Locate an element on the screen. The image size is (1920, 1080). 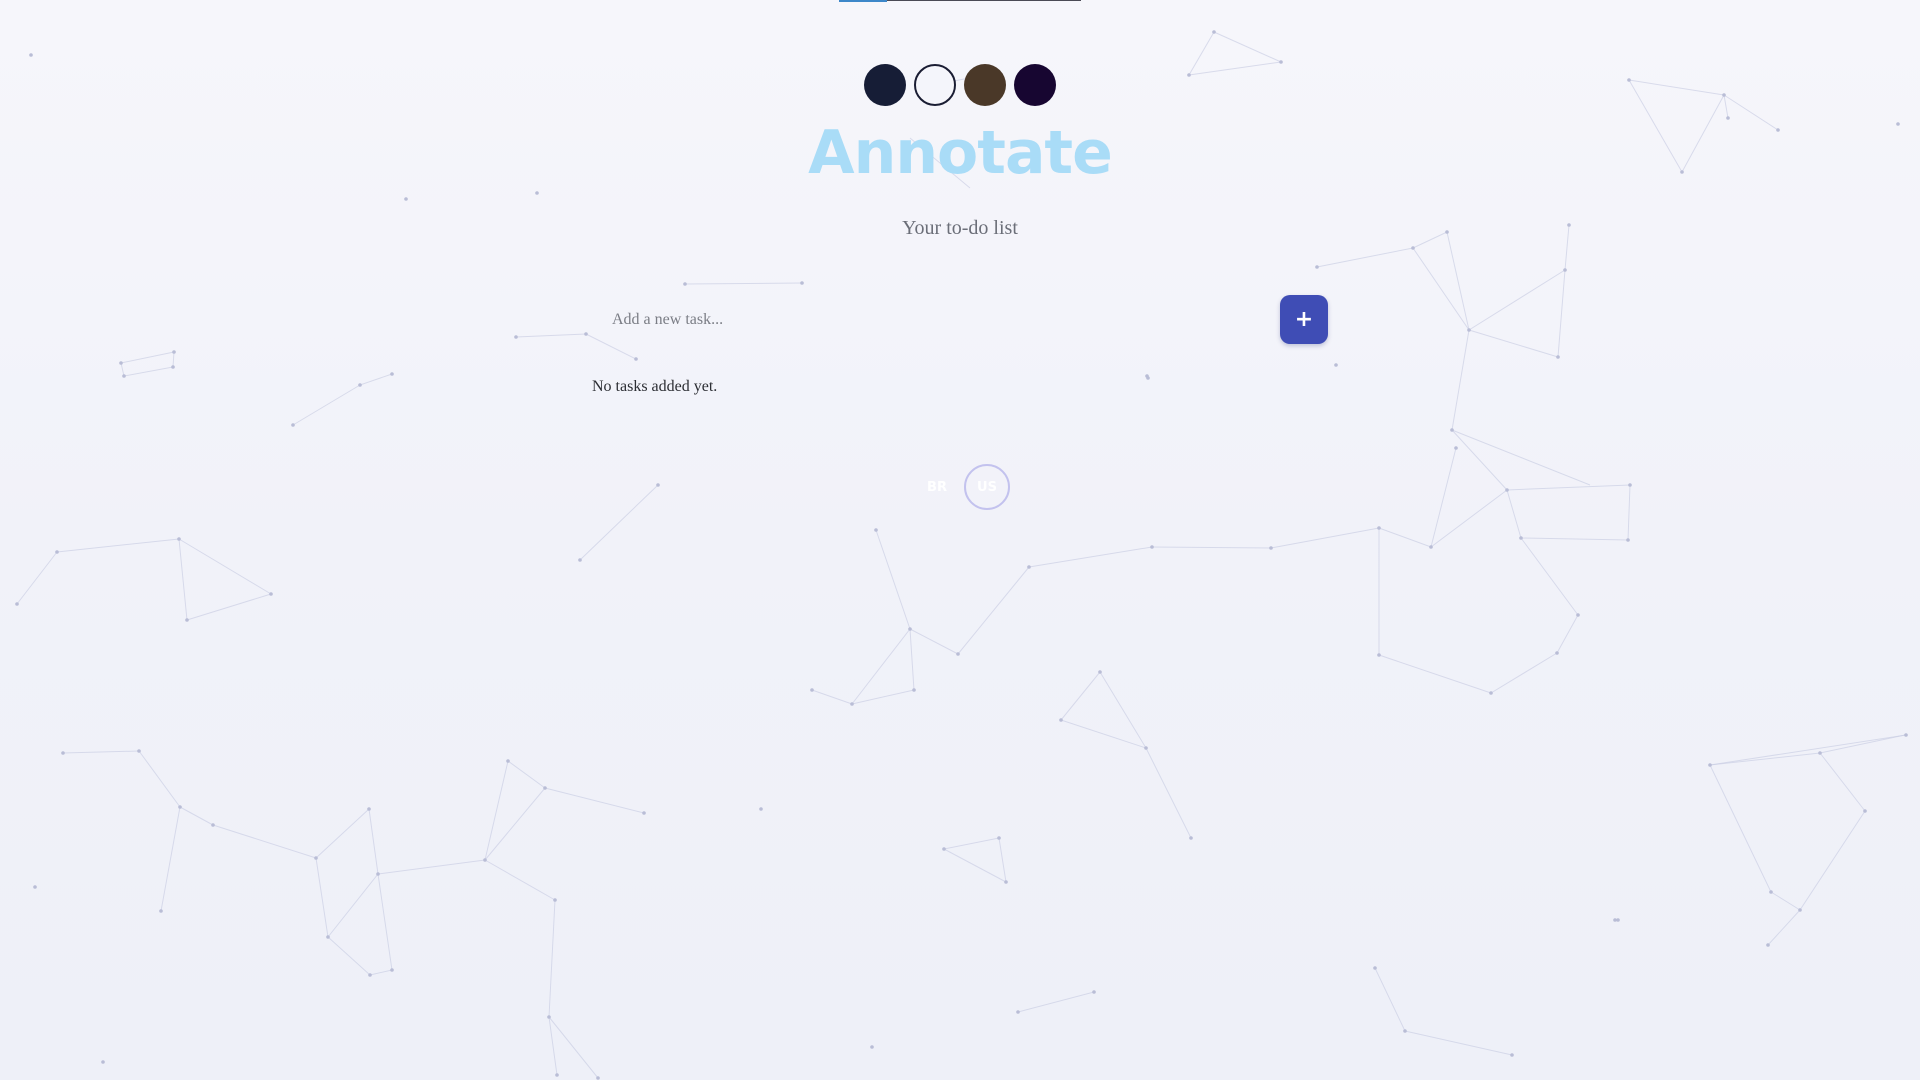
language-button-br: BR is located at coordinates (937, 487).